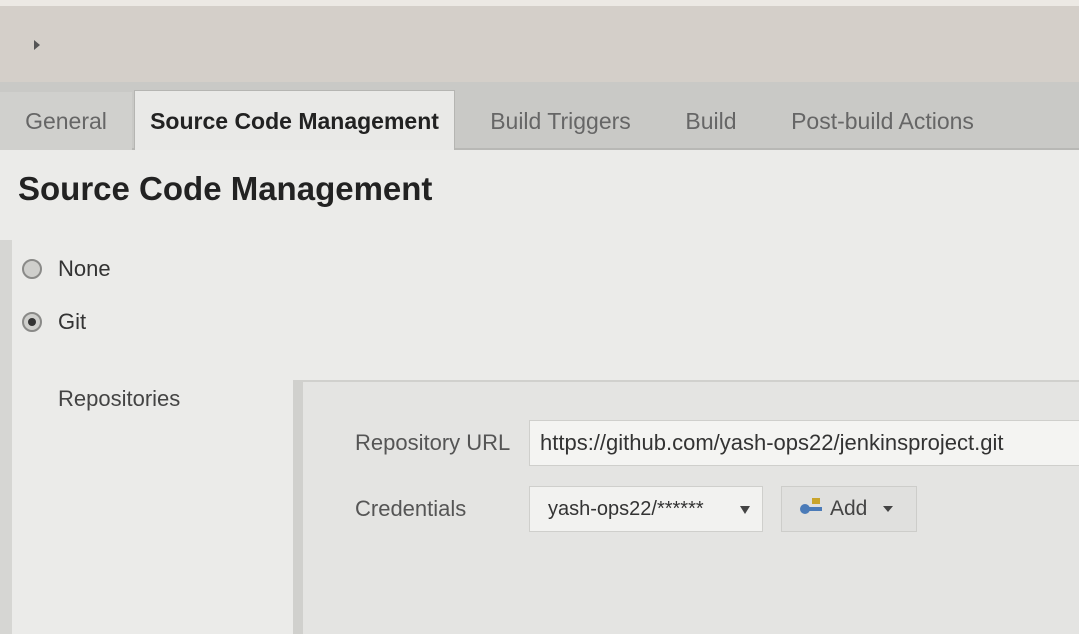 Image resolution: width=1079 pixels, height=634 pixels. What do you see at coordinates (560, 121) in the screenshot?
I see `tab-build-triggers: Build Triggers` at bounding box center [560, 121].